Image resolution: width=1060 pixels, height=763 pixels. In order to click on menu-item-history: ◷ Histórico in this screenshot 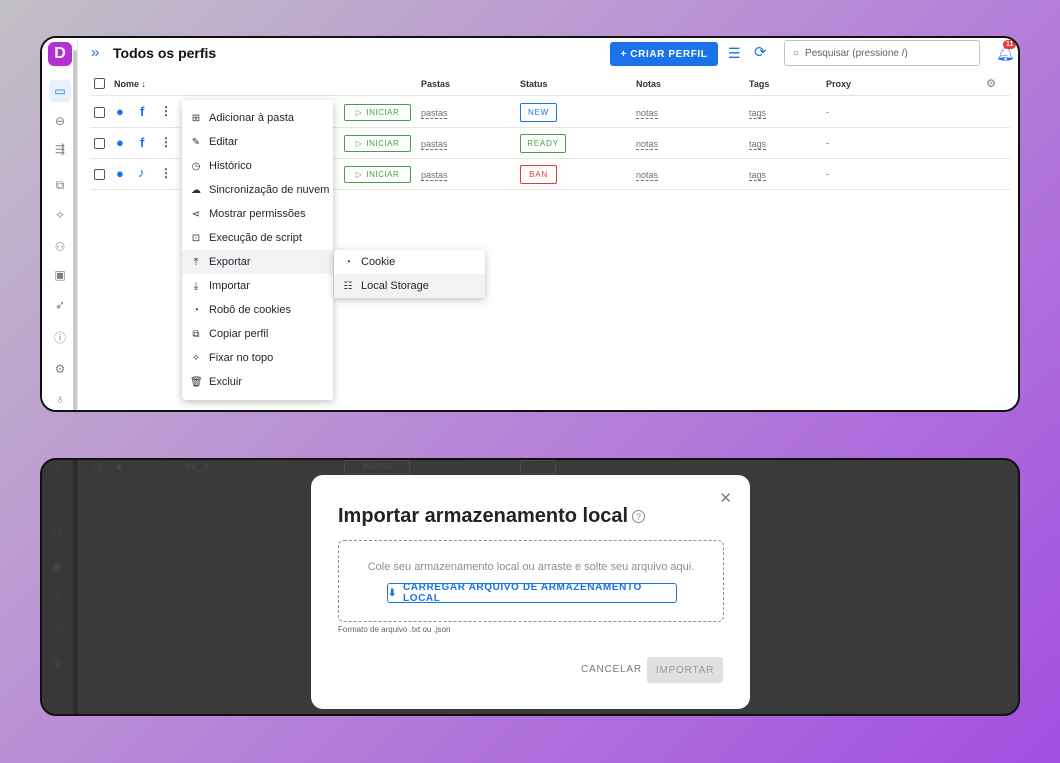, I will do `click(257, 166)`.